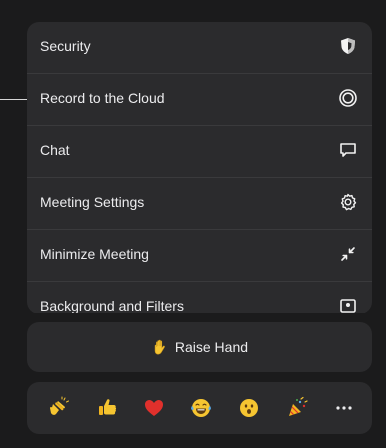  I want to click on menu-item-minimize-meeting: Minimize Meeting, so click(199, 256).